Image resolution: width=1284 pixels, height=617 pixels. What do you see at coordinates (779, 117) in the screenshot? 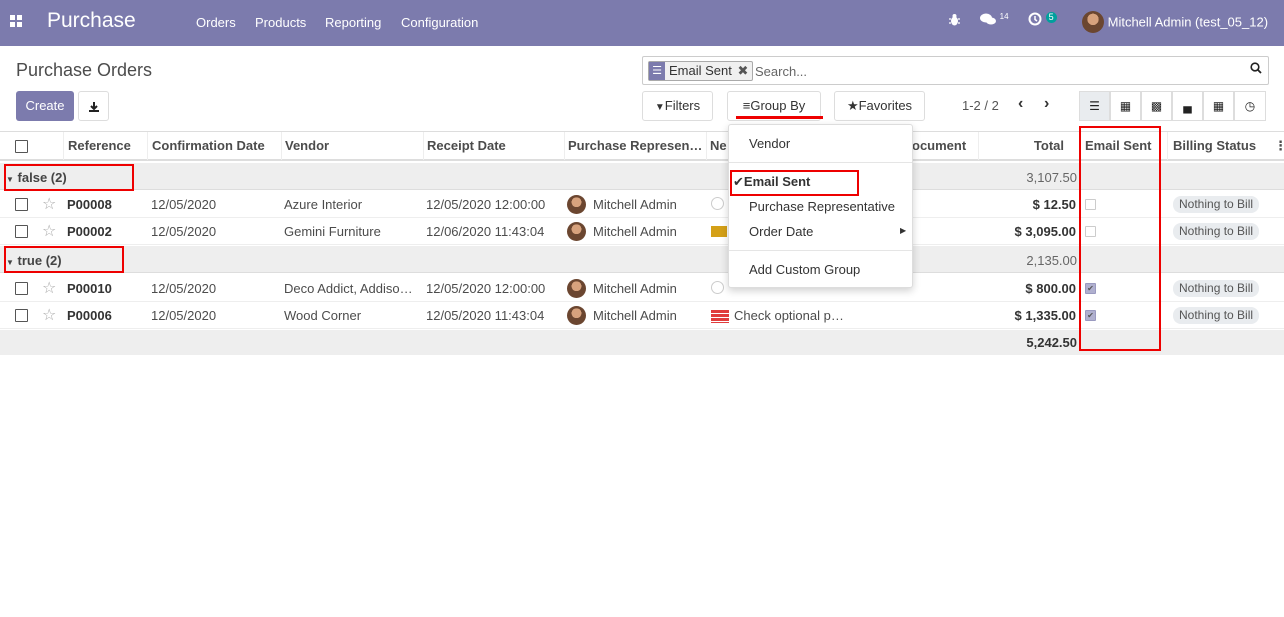
I see `group-by-highlight-underline` at bounding box center [779, 117].